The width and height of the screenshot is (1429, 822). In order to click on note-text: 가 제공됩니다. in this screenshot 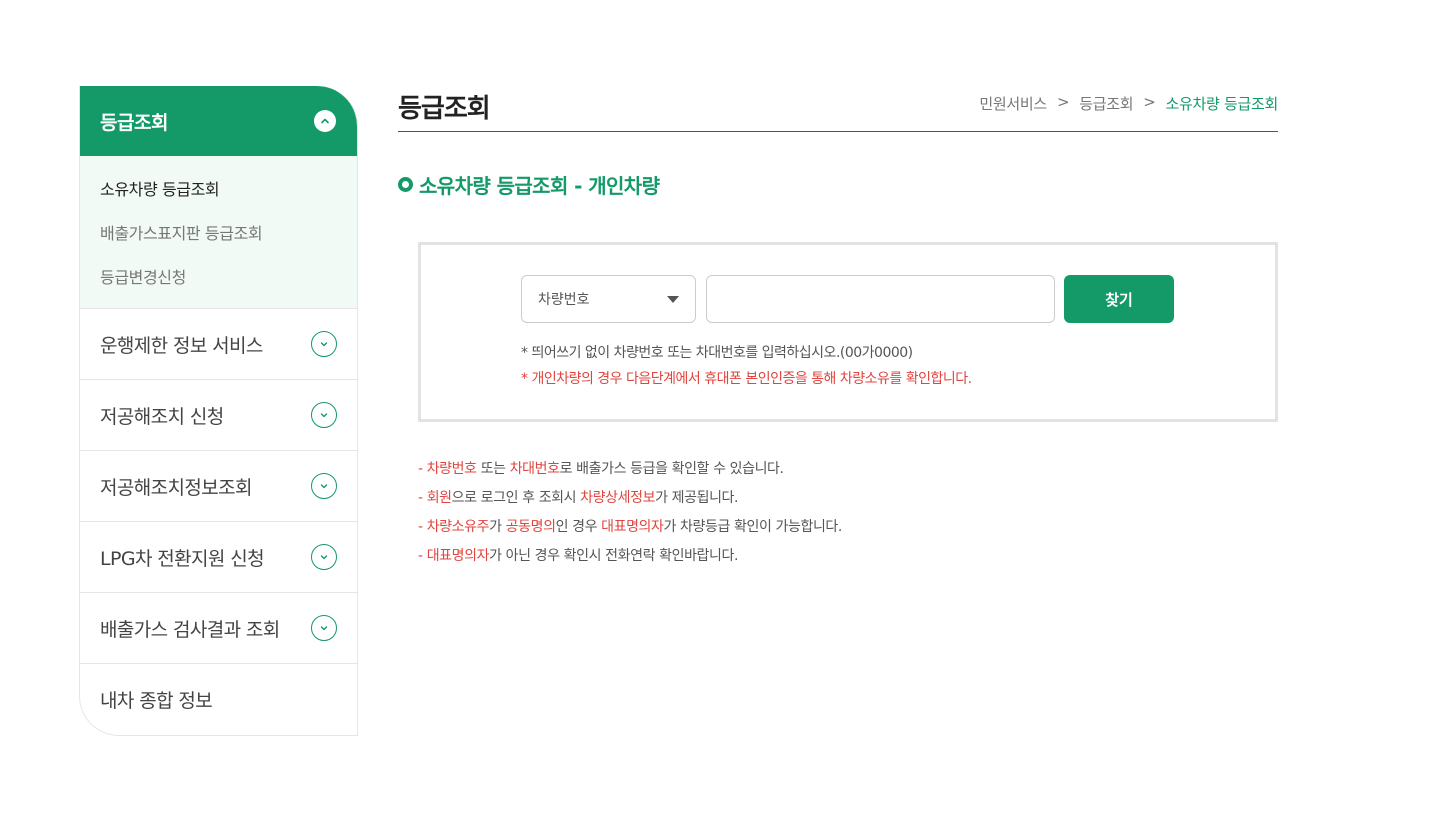, I will do `click(697, 498)`.